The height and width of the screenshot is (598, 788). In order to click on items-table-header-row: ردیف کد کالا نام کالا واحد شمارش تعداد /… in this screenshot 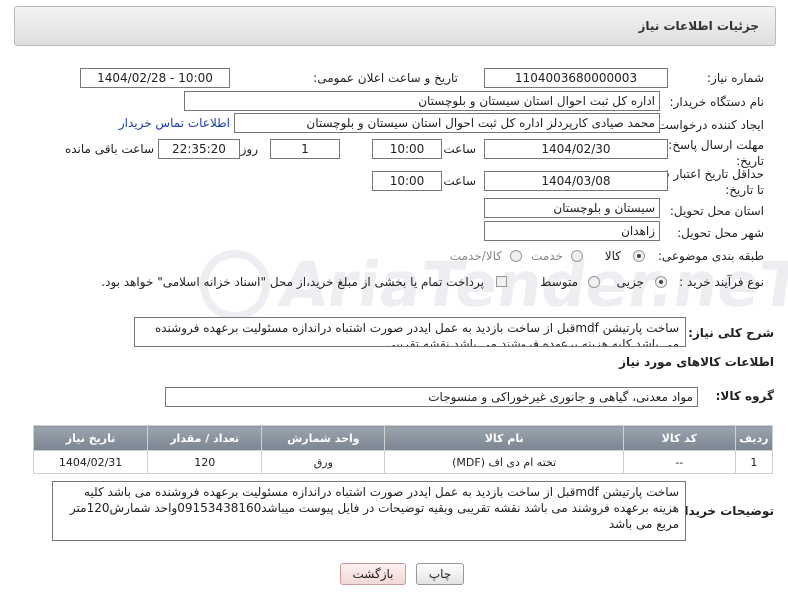, I will do `click(403, 438)`.